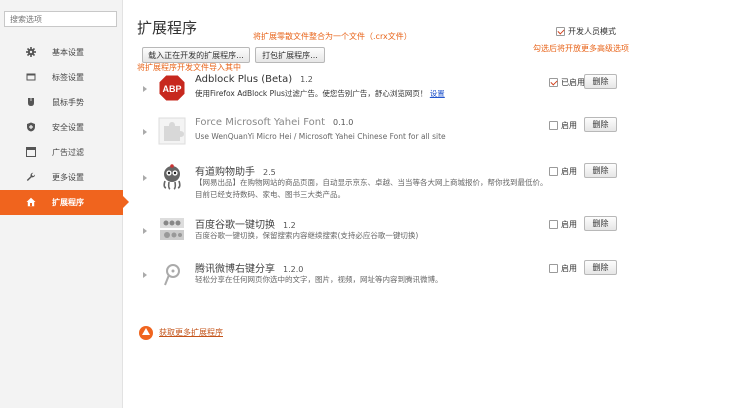  I want to click on youdao-octopus-icon, so click(172, 177).